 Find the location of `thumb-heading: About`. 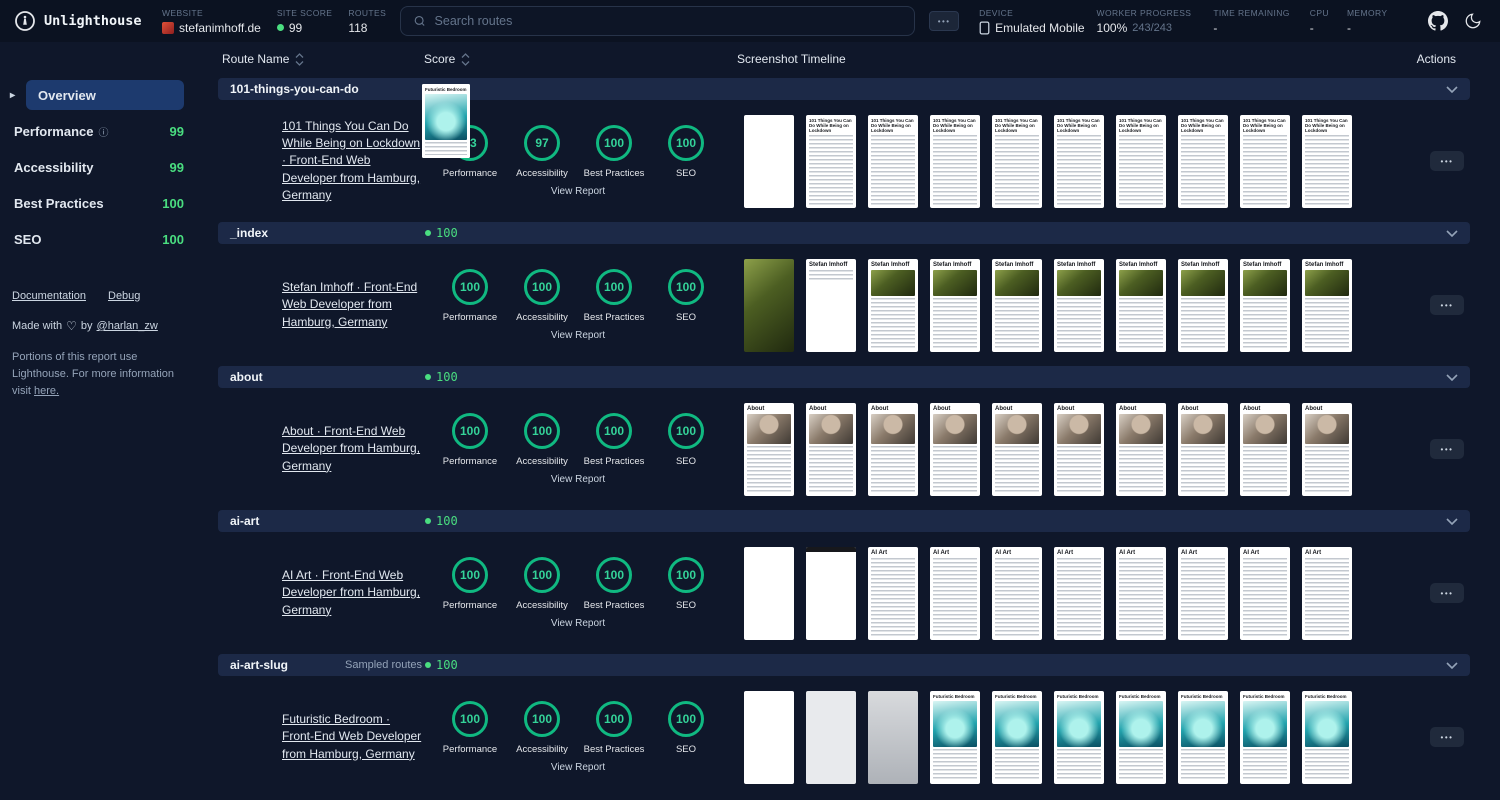

thumb-heading: About is located at coordinates (756, 408).